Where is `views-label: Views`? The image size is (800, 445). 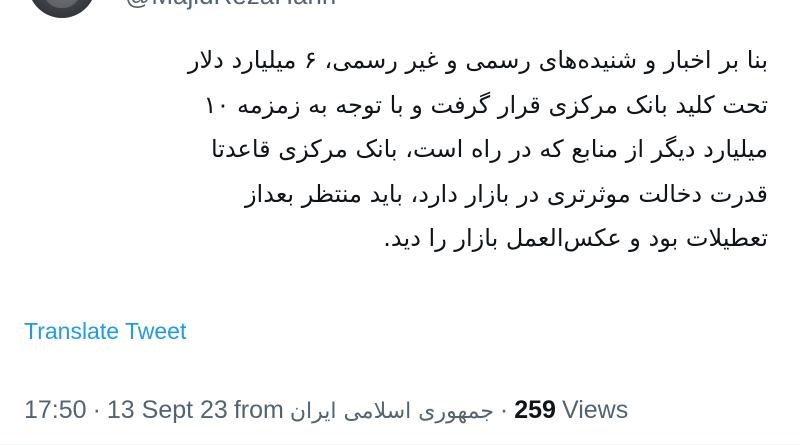 views-label: Views is located at coordinates (595, 410).